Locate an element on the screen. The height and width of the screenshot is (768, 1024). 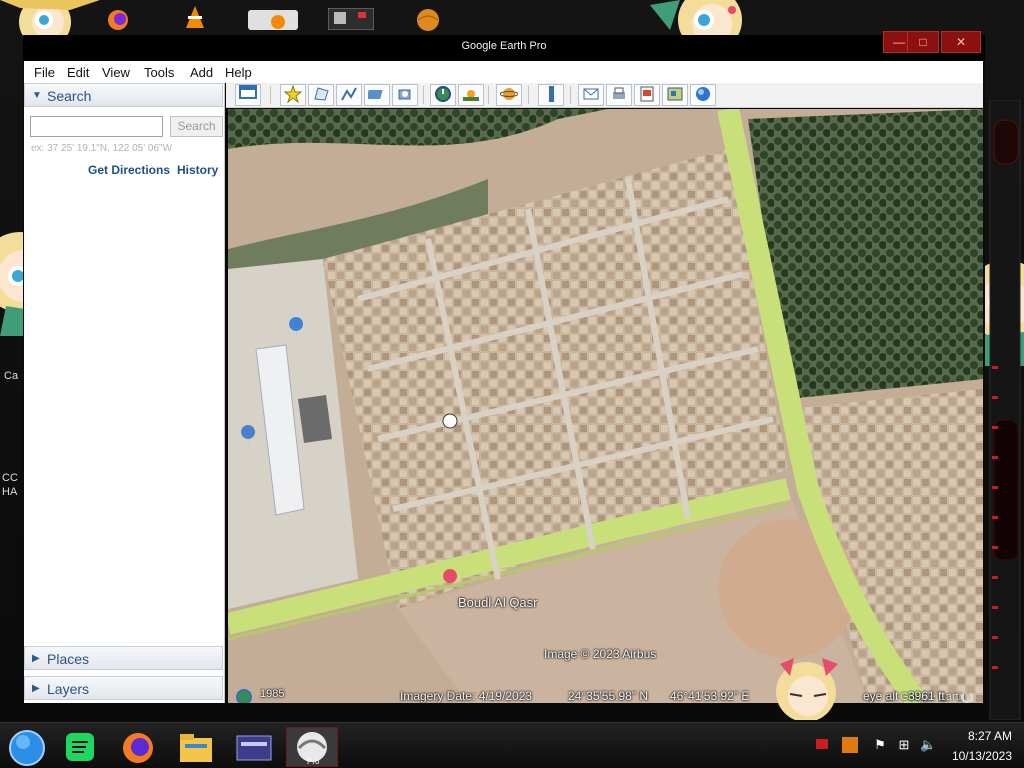
desktop-label-2: CC is located at coordinates (10, 478).